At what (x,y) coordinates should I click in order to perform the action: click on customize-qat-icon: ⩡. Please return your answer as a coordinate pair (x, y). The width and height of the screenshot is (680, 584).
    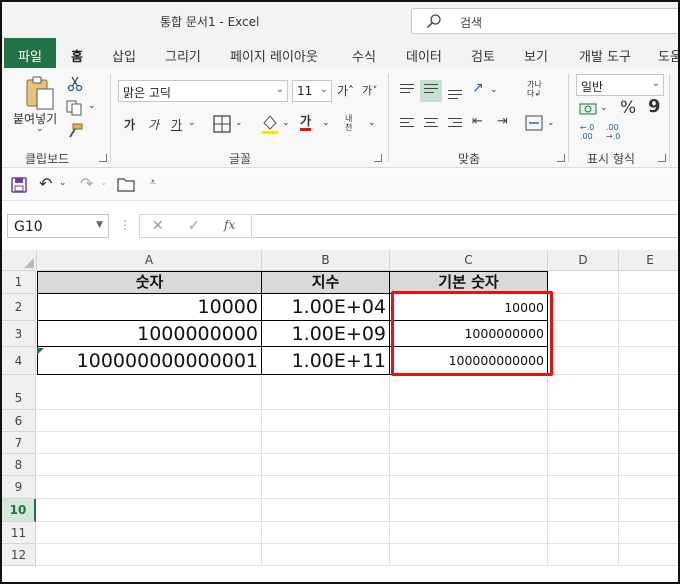
    Looking at the image, I should click on (153, 182).